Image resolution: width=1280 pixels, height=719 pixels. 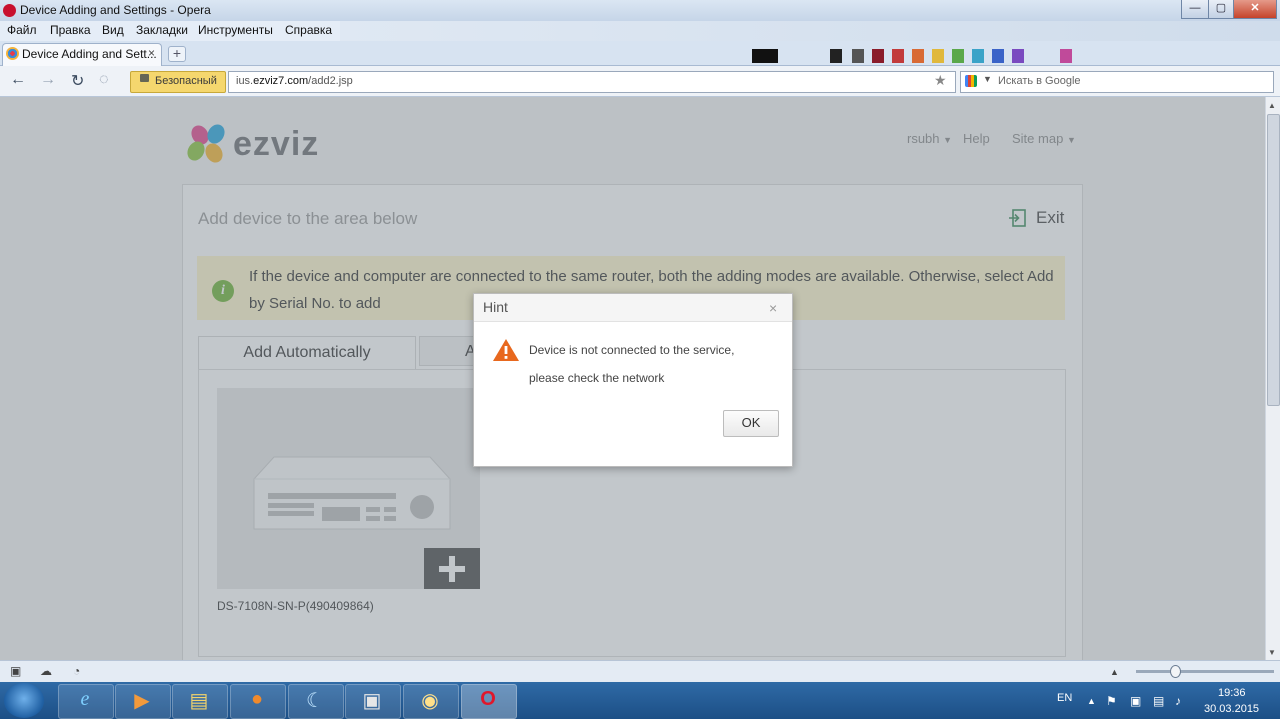 I want to click on language-indicator: EN, so click(x=1064, y=698).